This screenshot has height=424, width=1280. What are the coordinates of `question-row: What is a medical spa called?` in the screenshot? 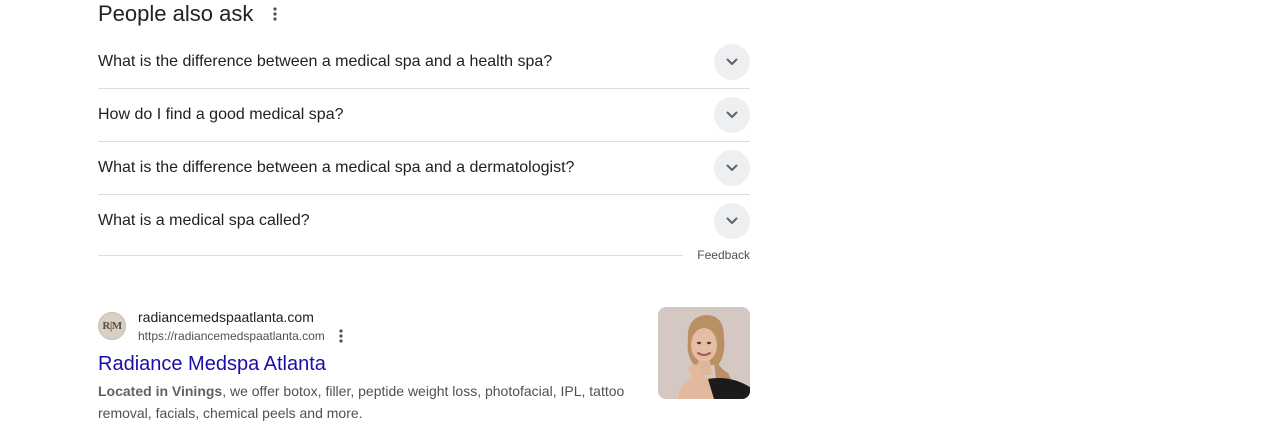 It's located at (424, 221).